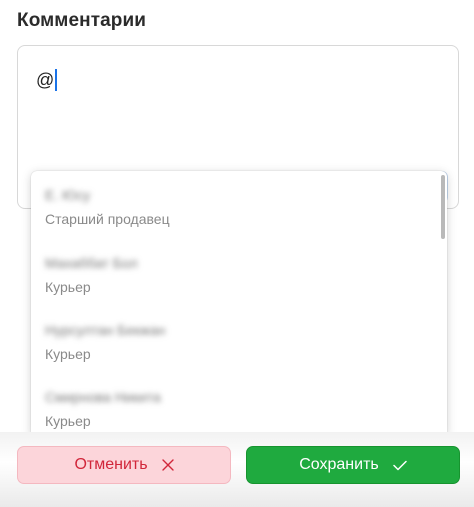 The image size is (474, 507). I want to click on checkmark-icon, so click(400, 465).